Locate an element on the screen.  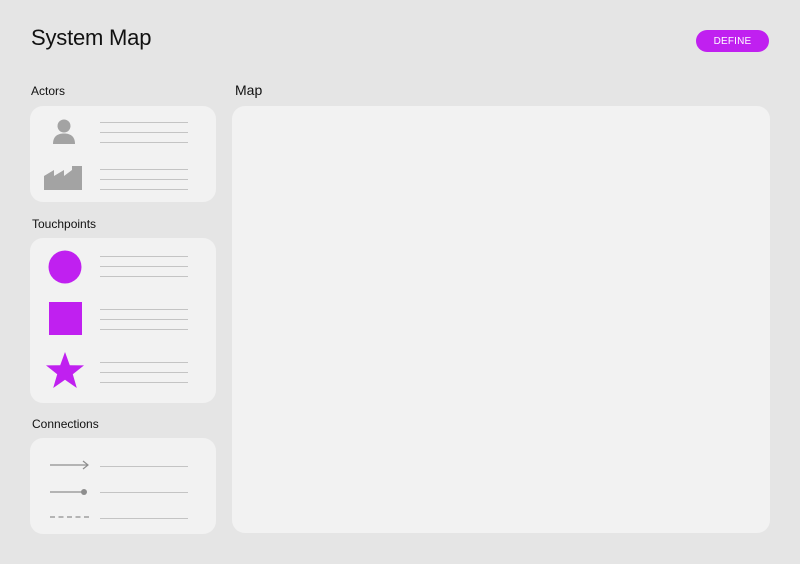
arrow-connector-icon is located at coordinates (69, 465).